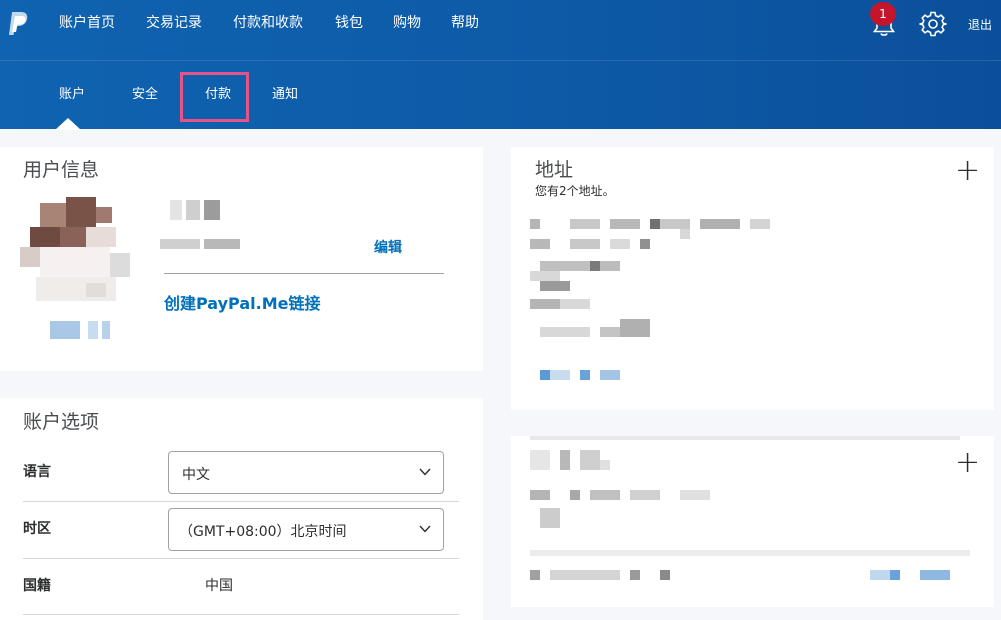  I want to click on nav-shopping: 购物, so click(407, 23).